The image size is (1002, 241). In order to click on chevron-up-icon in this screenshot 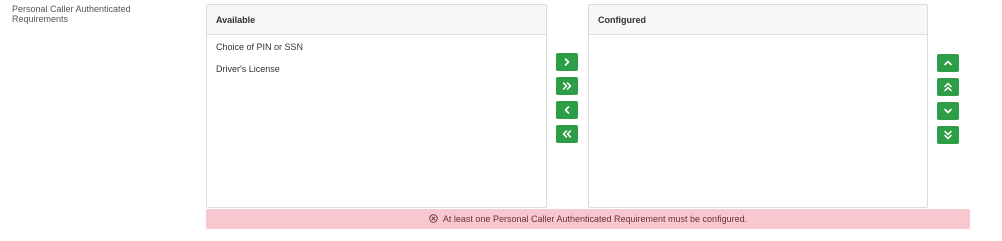, I will do `click(948, 63)`.